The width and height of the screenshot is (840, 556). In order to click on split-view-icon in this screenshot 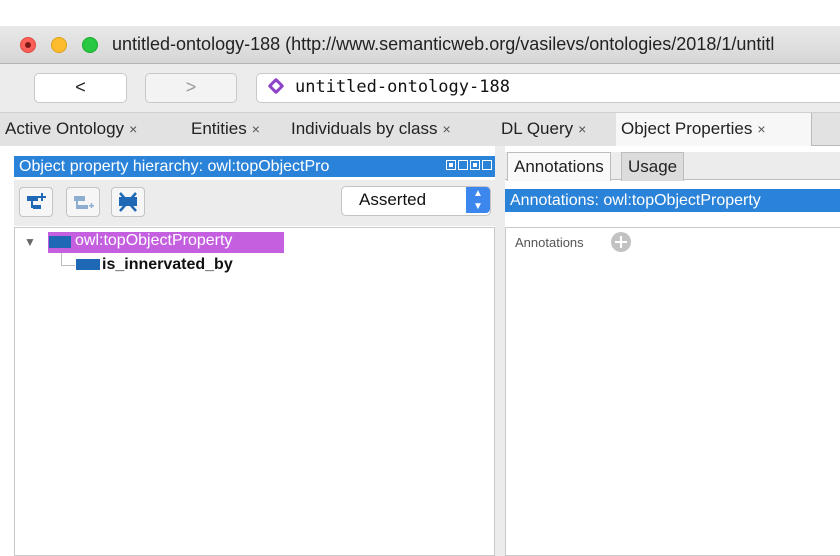, I will do `click(463, 165)`.